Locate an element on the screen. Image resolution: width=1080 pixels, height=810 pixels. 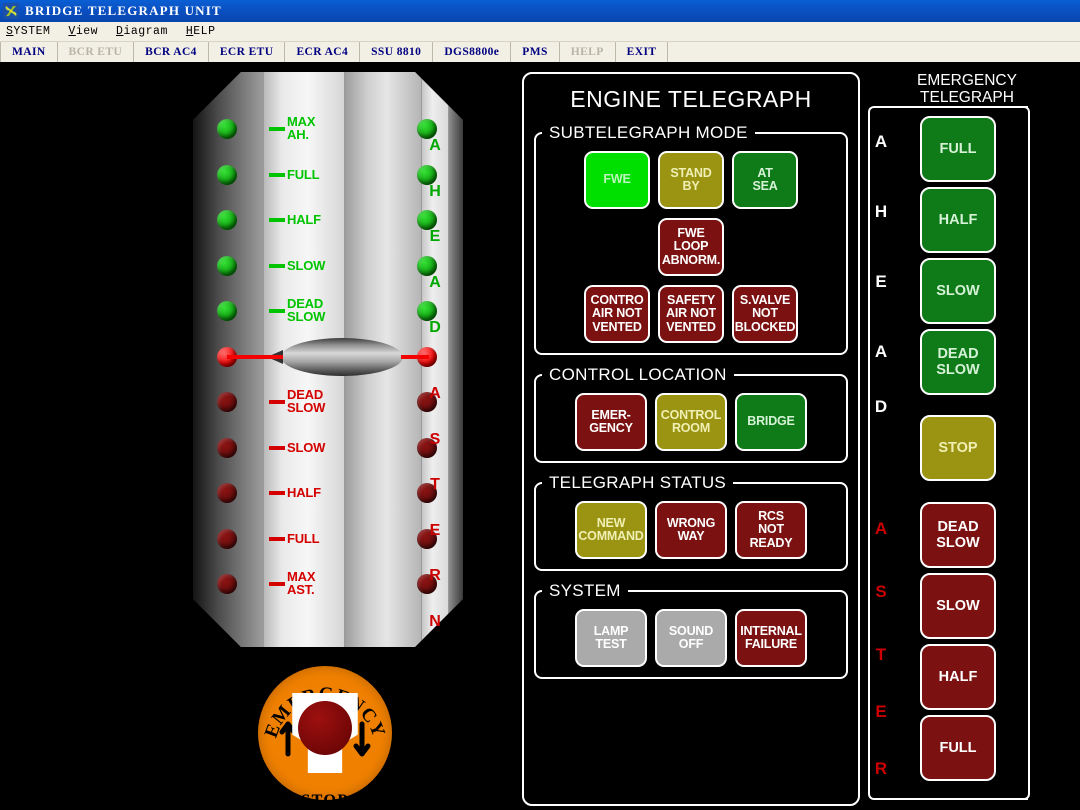
dial-astern-letter-6: N is located at coordinates (435, 621).